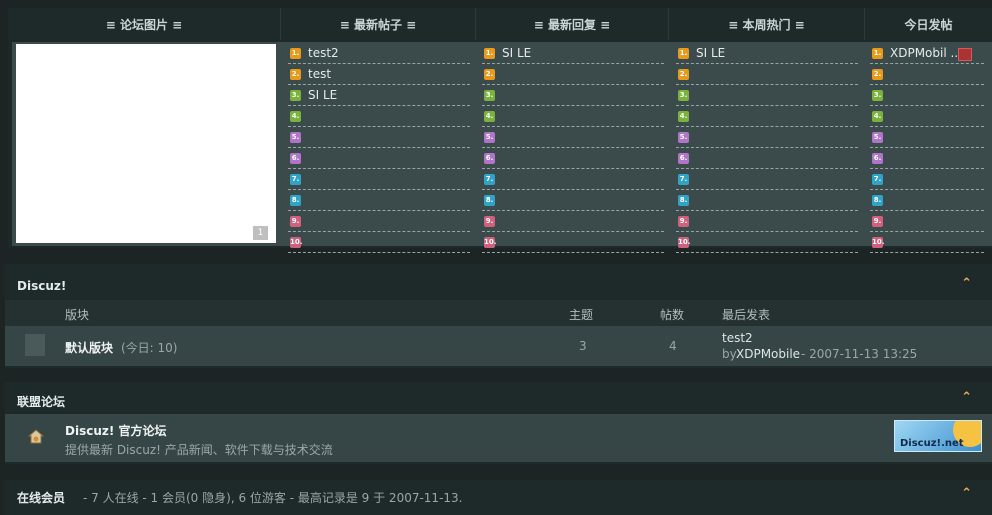 The width and height of the screenshot is (992, 515). Describe the element at coordinates (746, 315) in the screenshot. I see `column-last-post: 最后发表` at that location.